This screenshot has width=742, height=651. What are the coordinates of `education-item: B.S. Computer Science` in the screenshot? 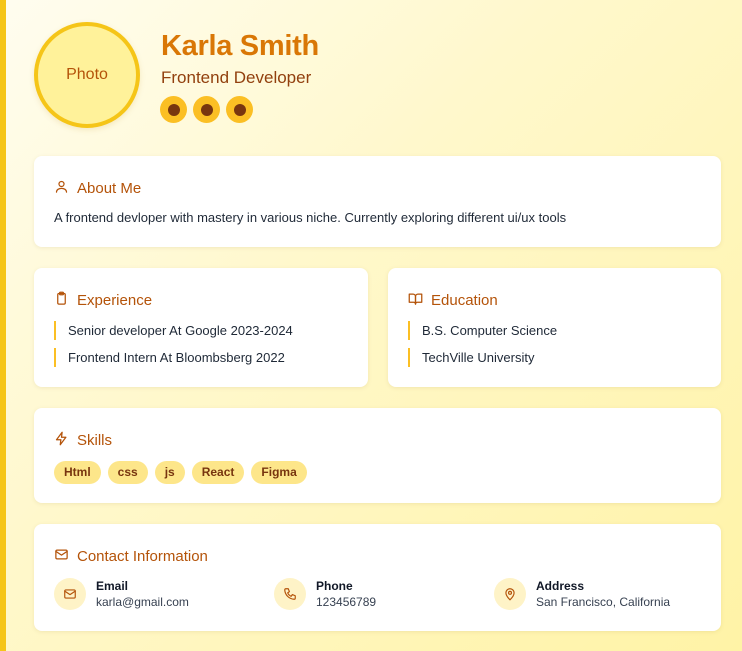 It's located at (482, 330).